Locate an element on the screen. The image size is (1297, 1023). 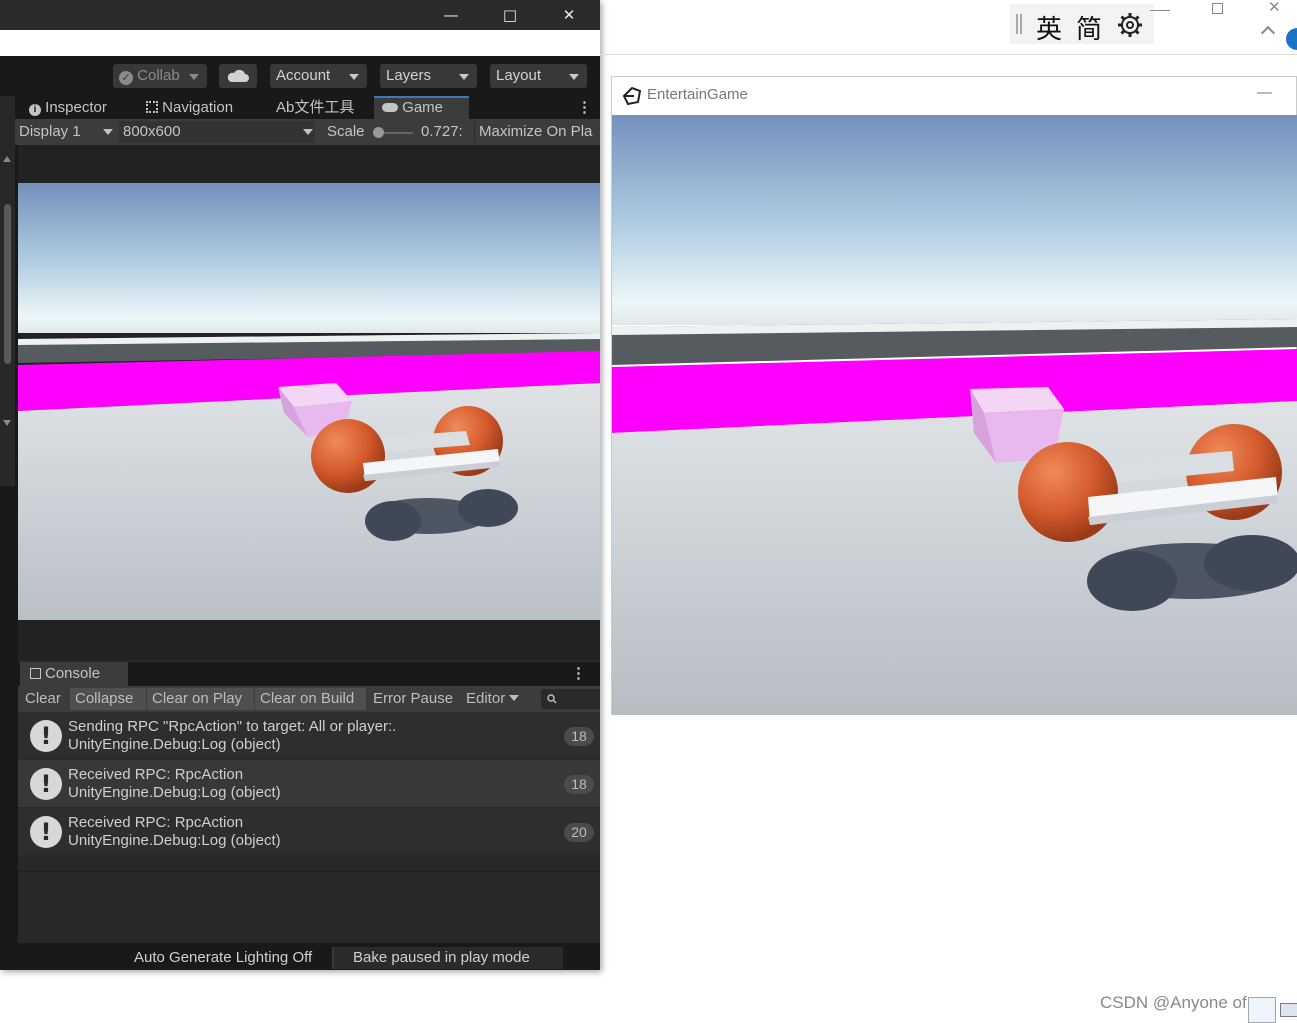
main-toolbar: ✓ Collab Account Layers Layout is located at coordinates (300, 76).